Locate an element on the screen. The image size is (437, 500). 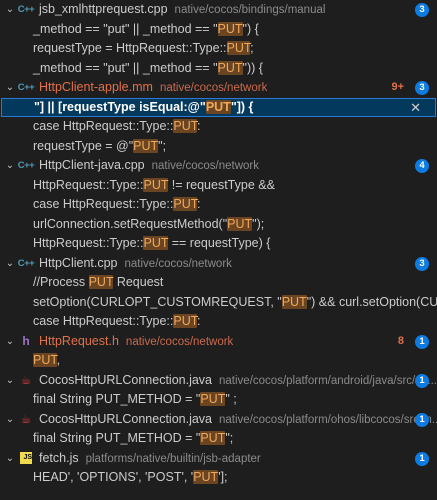
match-text: final String PUT_METHOD = "PUT" ; is located at coordinates (135, 399).